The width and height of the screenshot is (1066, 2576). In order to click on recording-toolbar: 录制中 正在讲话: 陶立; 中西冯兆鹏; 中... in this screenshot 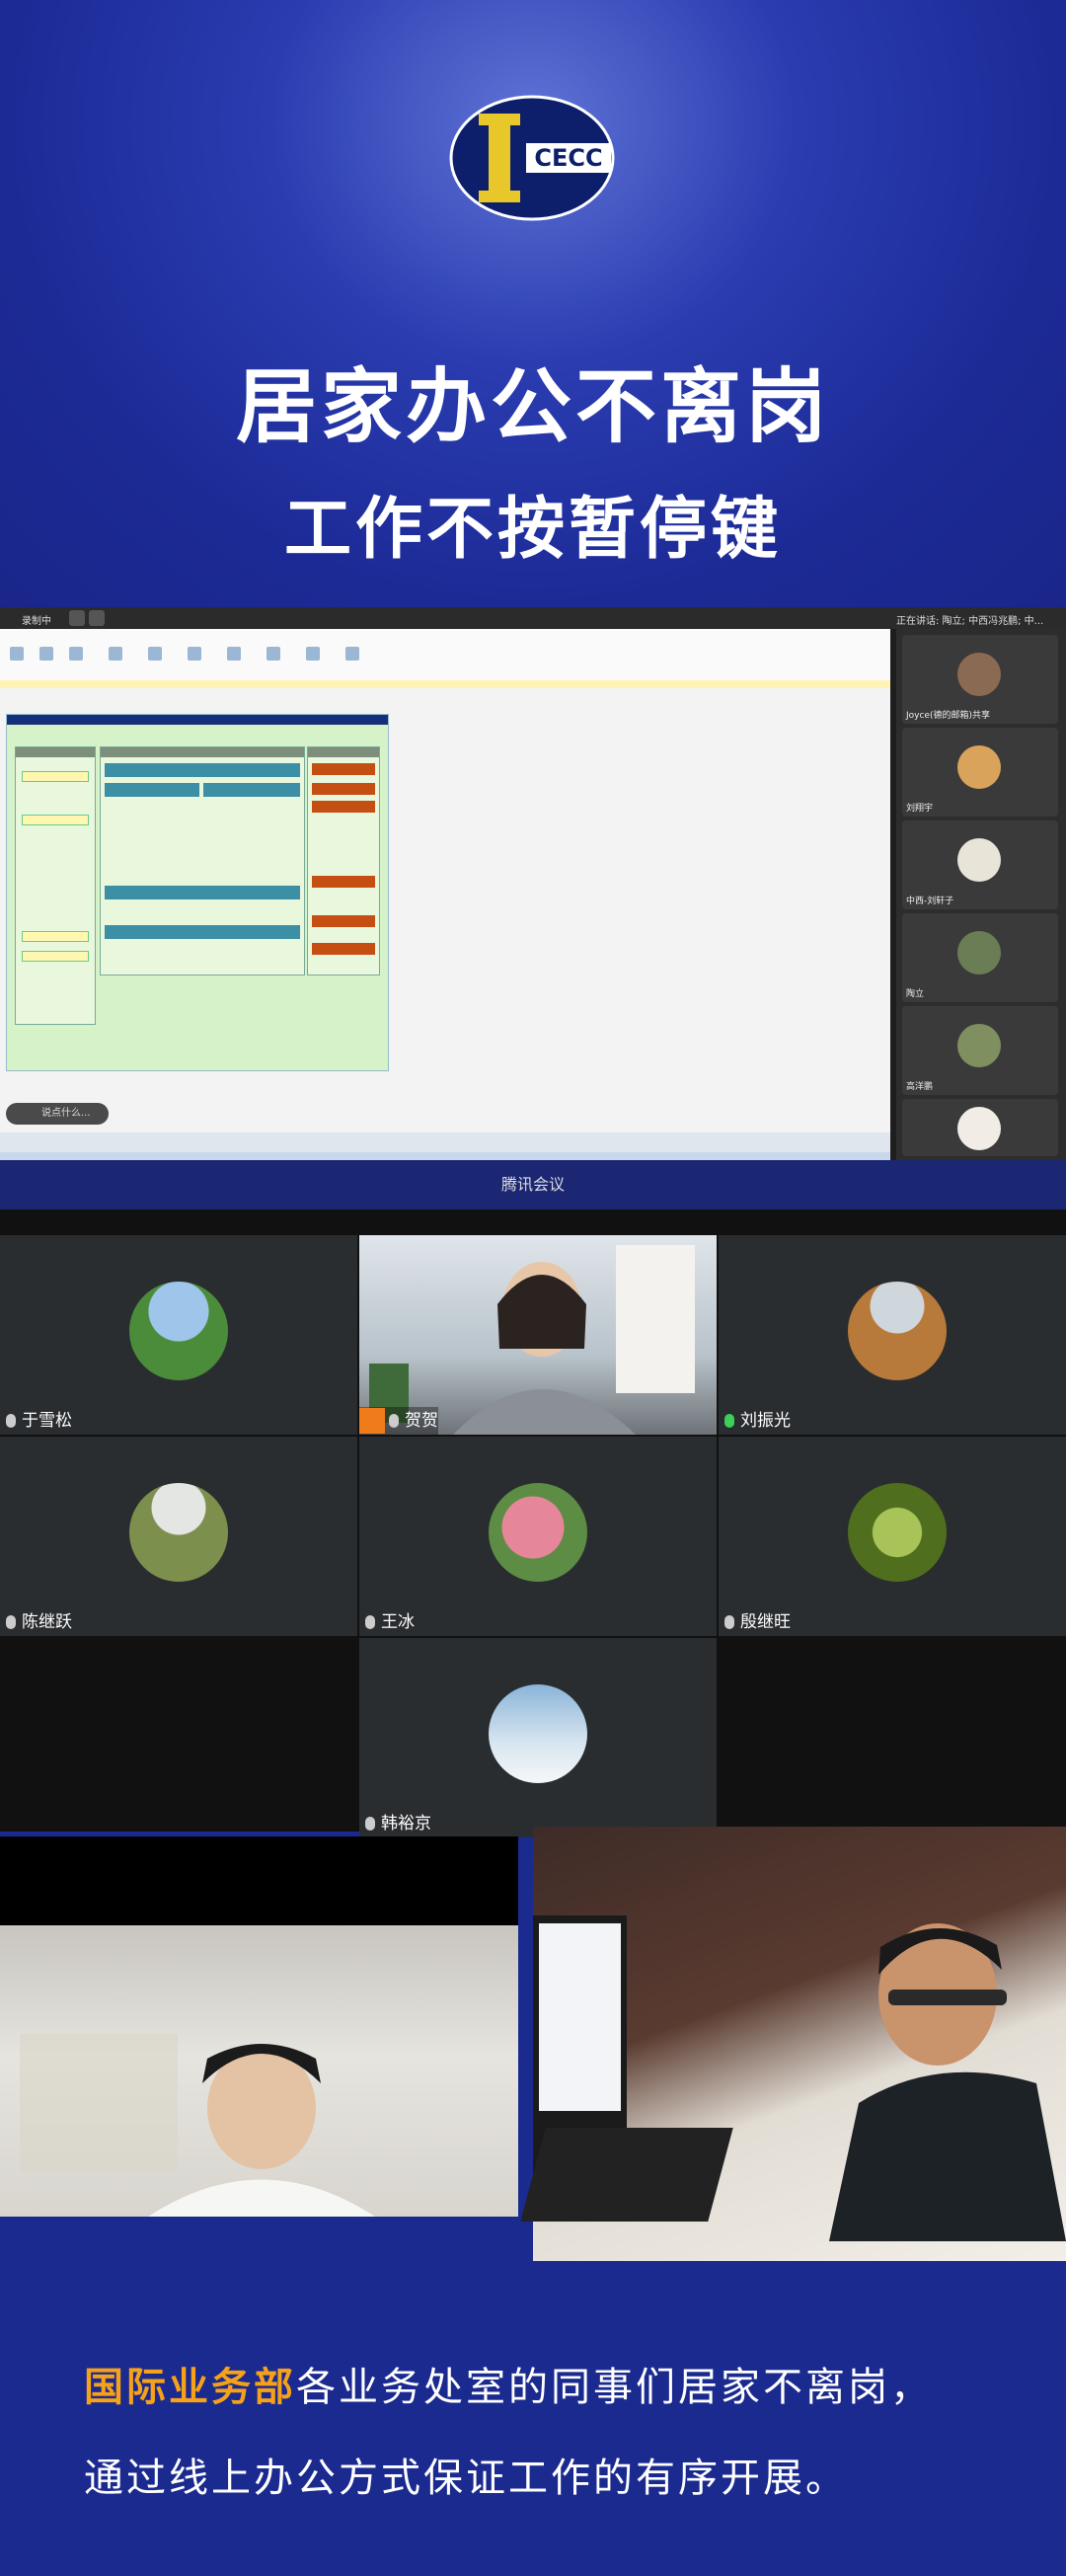, I will do `click(533, 618)`.